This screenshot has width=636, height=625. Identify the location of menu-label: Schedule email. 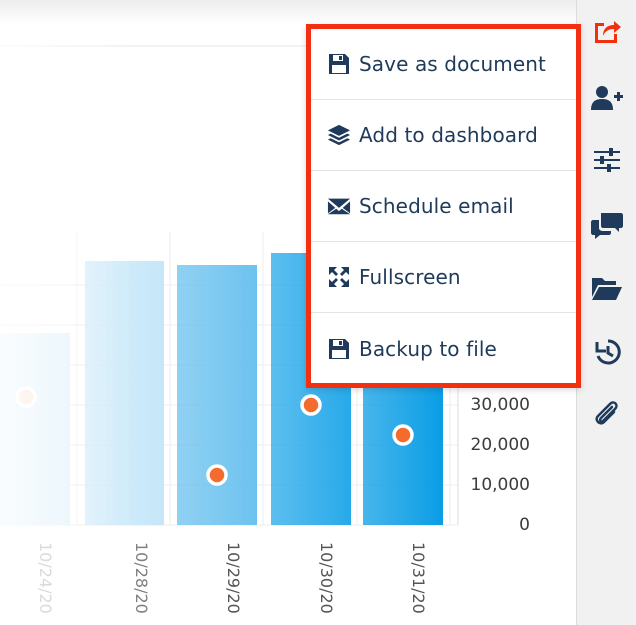
(436, 206).